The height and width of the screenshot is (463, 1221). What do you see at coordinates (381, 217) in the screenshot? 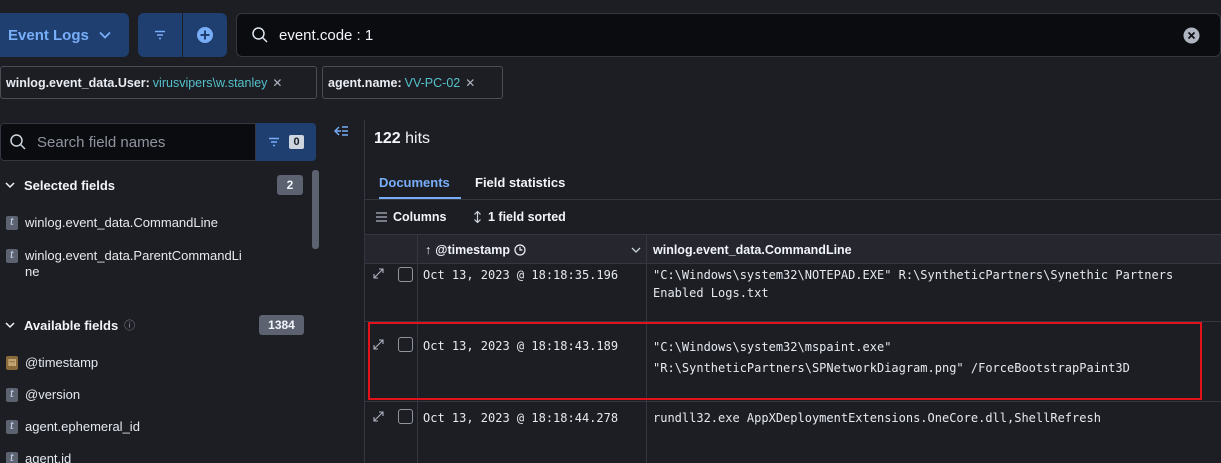
I see `columns-icon` at bounding box center [381, 217].